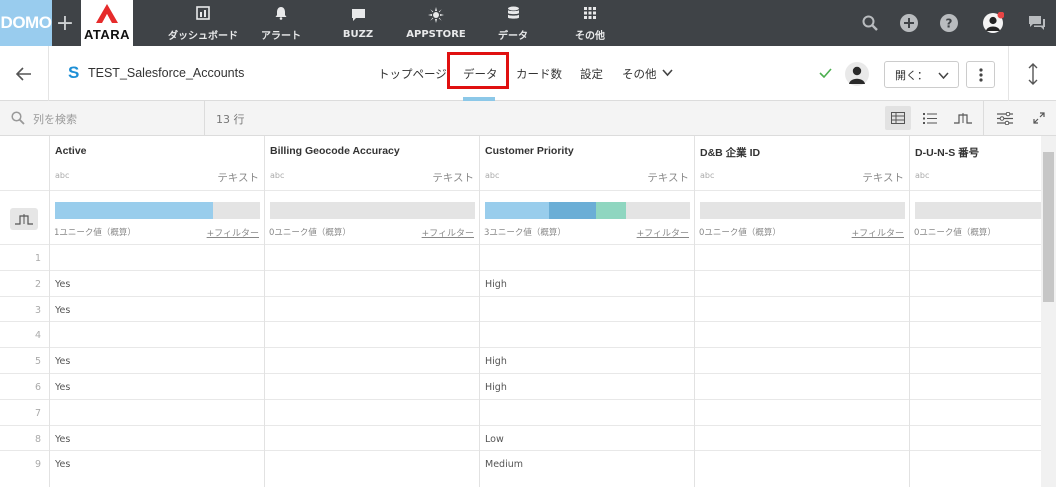 This screenshot has height=487, width=1056. What do you see at coordinates (238, 178) in the screenshot?
I see `column-type-label: テキスト` at bounding box center [238, 178].